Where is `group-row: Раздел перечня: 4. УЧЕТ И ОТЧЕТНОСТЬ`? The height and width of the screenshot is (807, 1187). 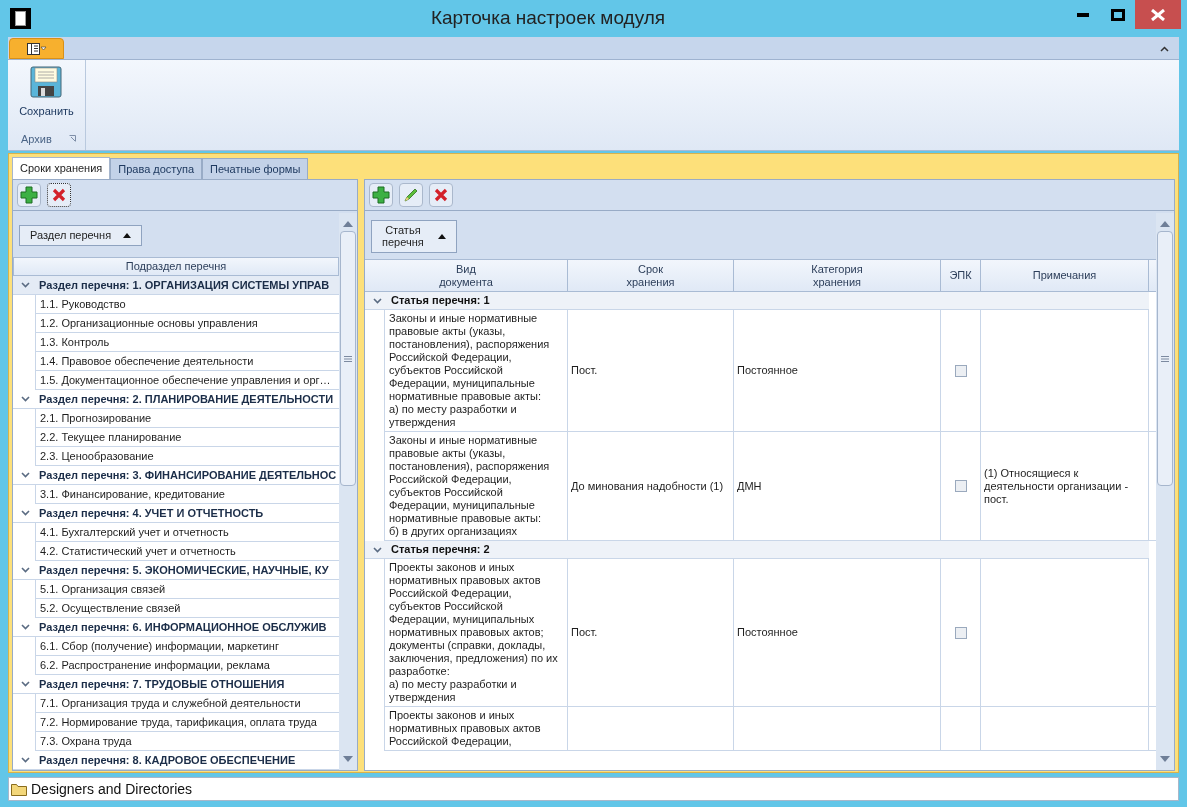 group-row: Раздел перечня: 4. УЧЕТ И ОТЧЕТНОСТЬ is located at coordinates (151, 513).